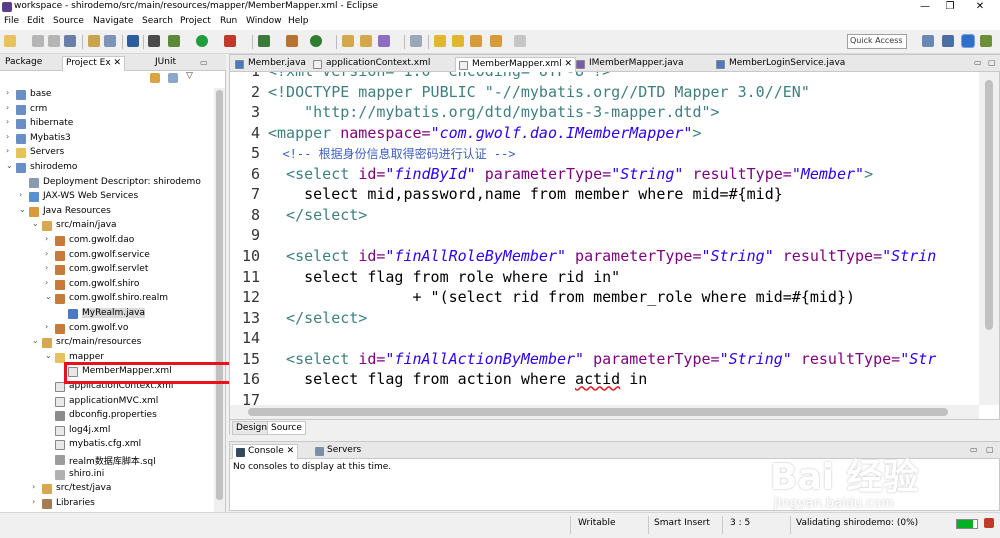 This screenshot has width=1000, height=538. Describe the element at coordinates (270, 64) in the screenshot. I see `editor-tab: Member.java` at that location.